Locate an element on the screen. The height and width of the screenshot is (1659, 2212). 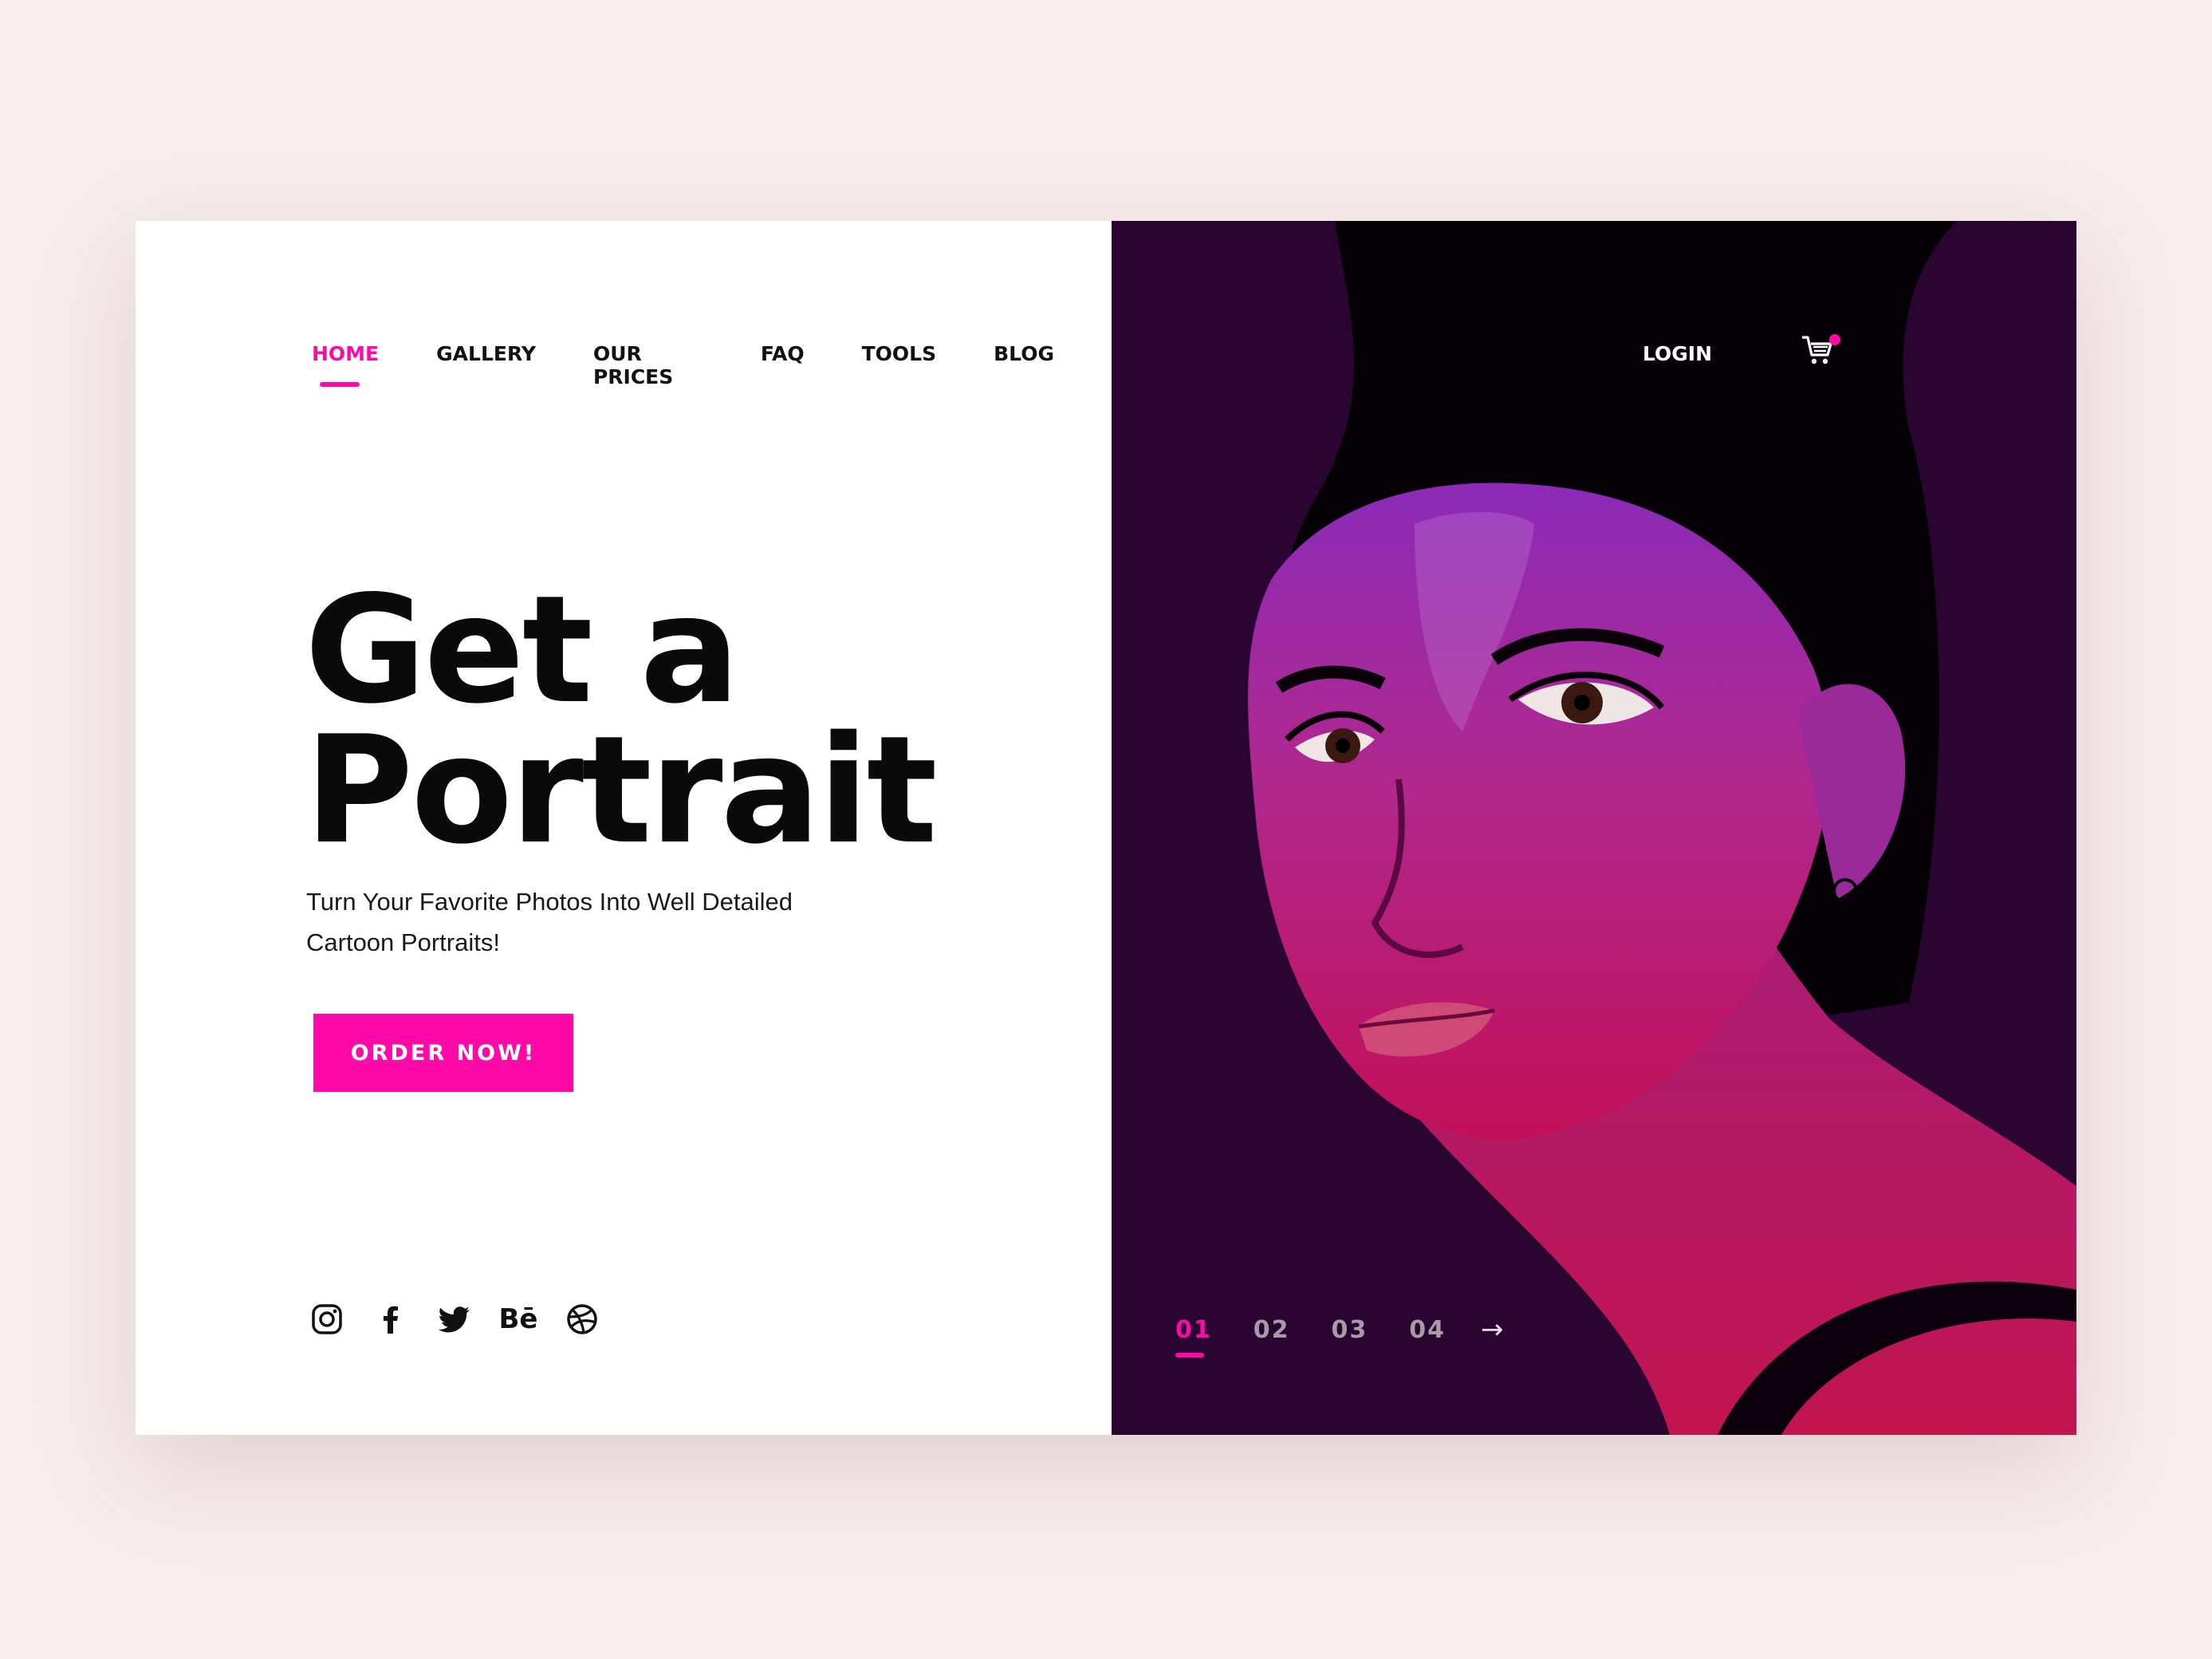
behance-icon: Bē is located at coordinates (518, 1320).